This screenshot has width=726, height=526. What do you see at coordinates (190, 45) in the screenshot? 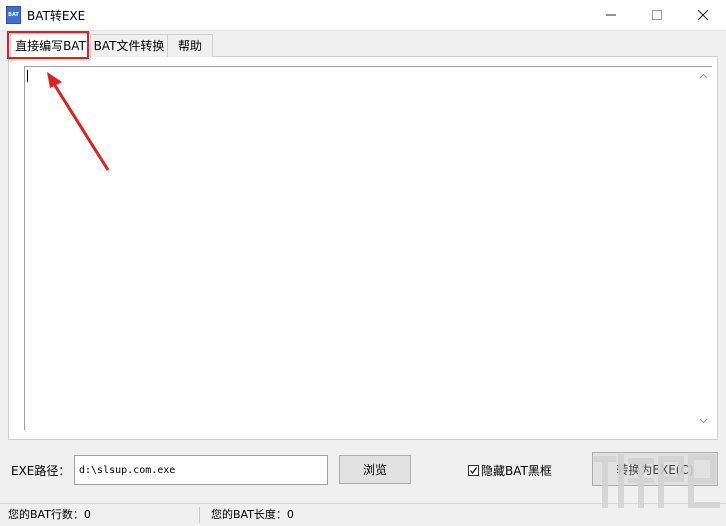
I see `tab-help: 帮助` at bounding box center [190, 45].